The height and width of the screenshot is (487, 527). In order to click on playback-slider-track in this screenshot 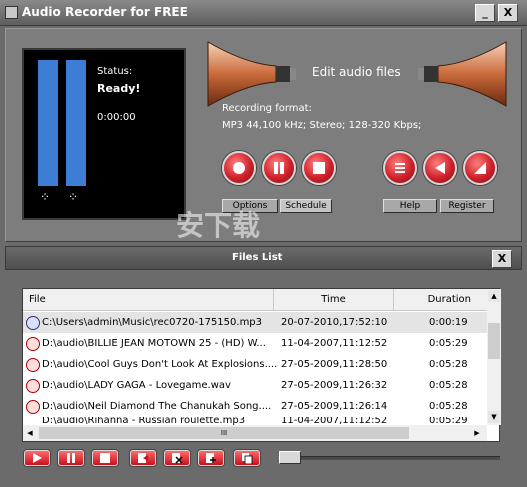, I will do `click(389, 458)`.